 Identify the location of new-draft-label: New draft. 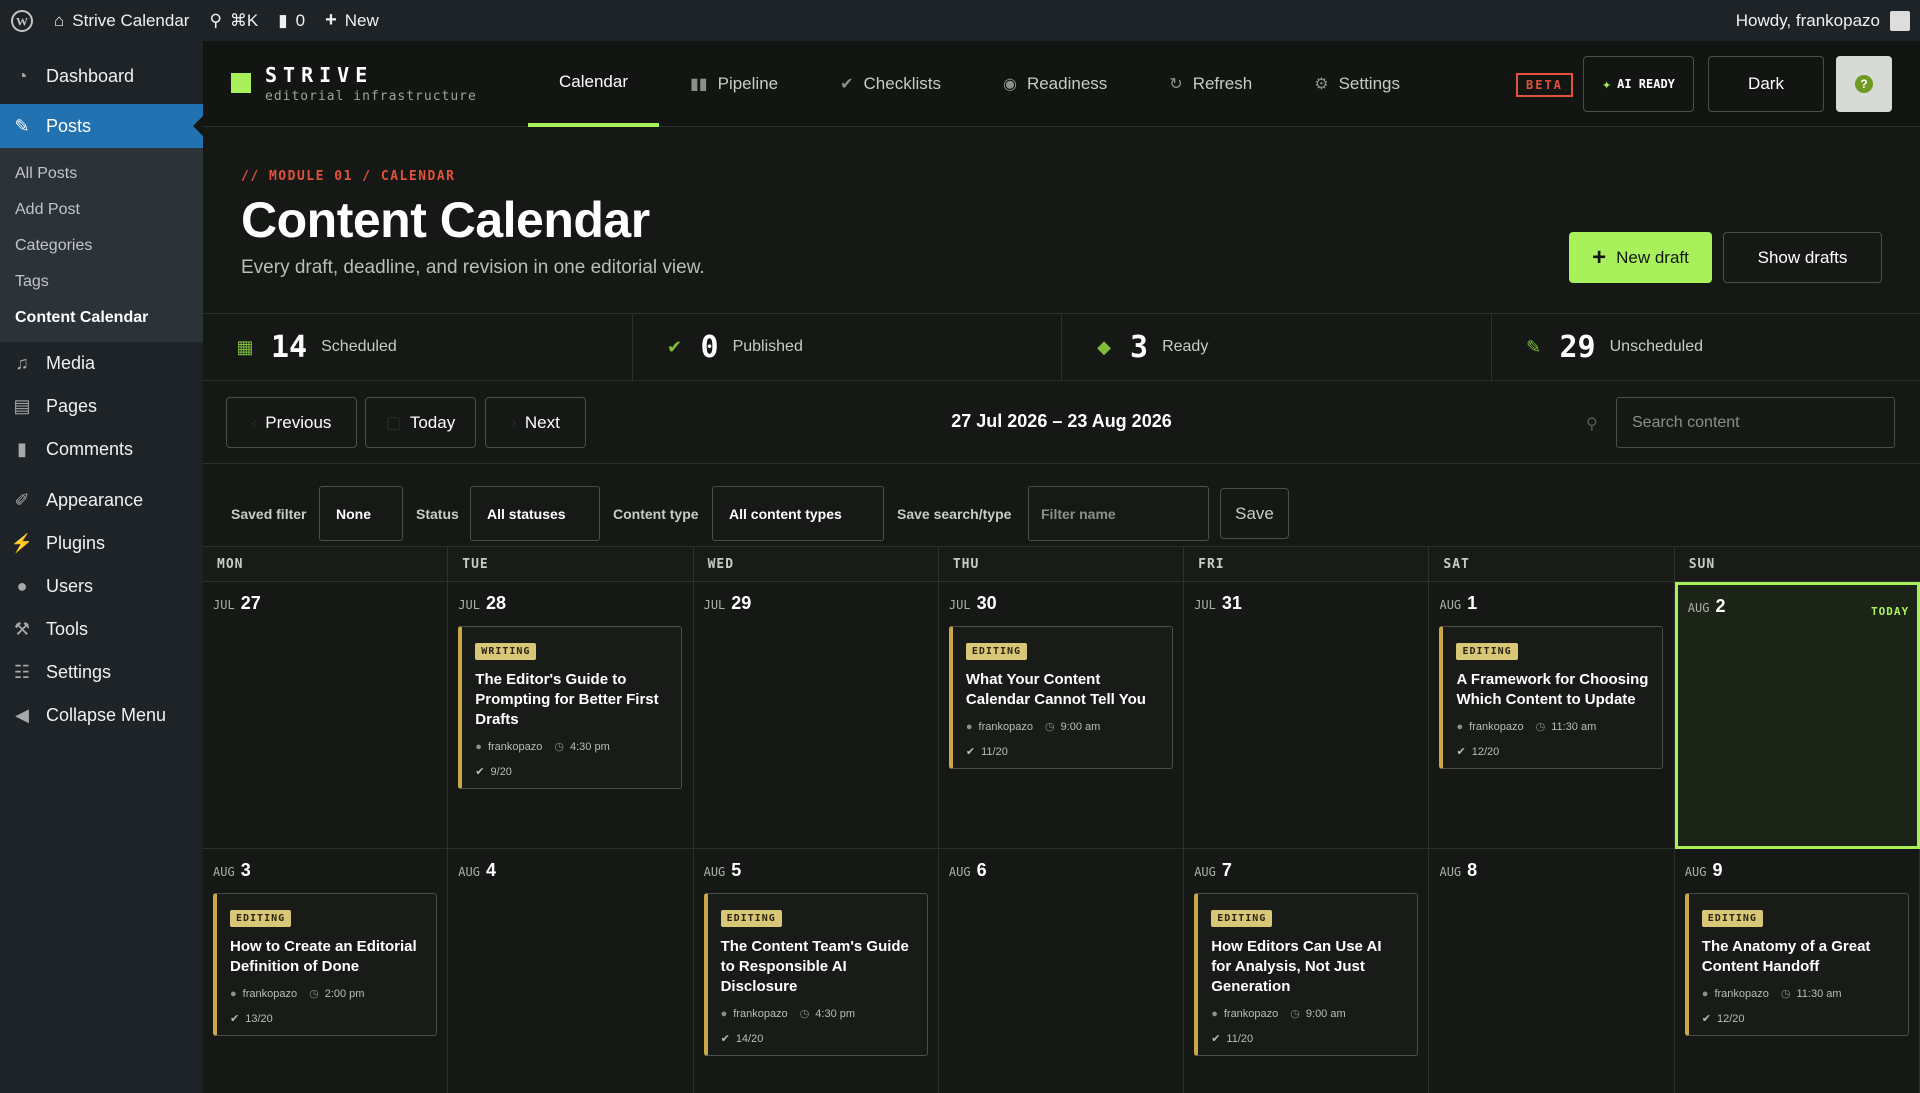
(1652, 257).